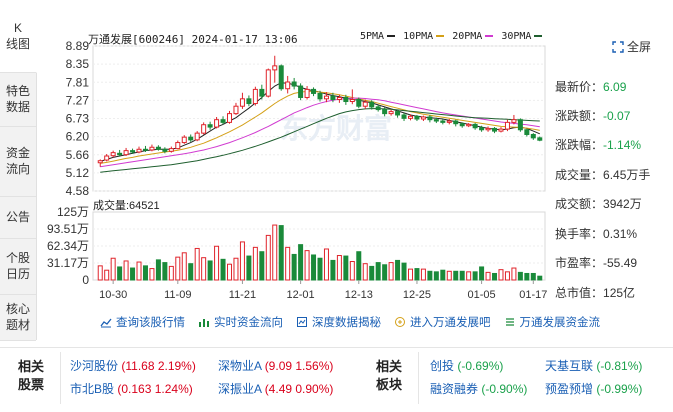 This screenshot has height=412, width=673. I want to click on related-item: 深物业A (9.09 1.56%), so click(275, 365).